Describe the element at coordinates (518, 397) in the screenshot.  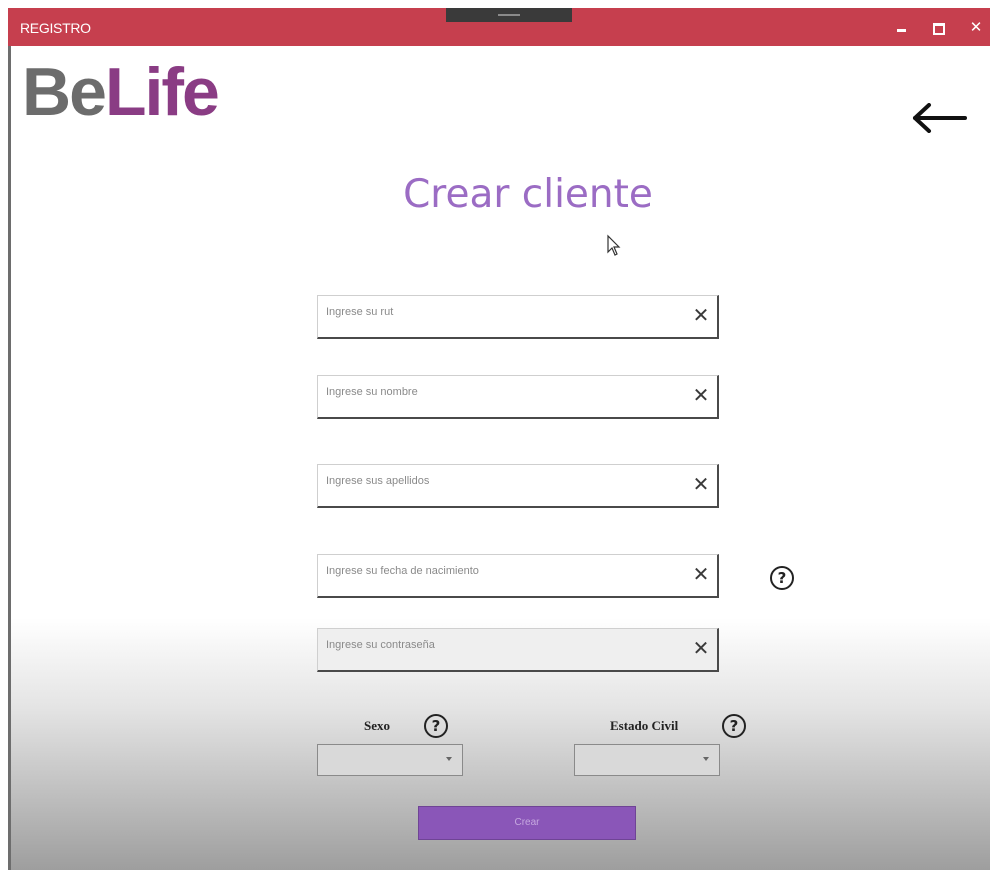
I see `nombre-input: Ingrese su nombre ✕` at that location.